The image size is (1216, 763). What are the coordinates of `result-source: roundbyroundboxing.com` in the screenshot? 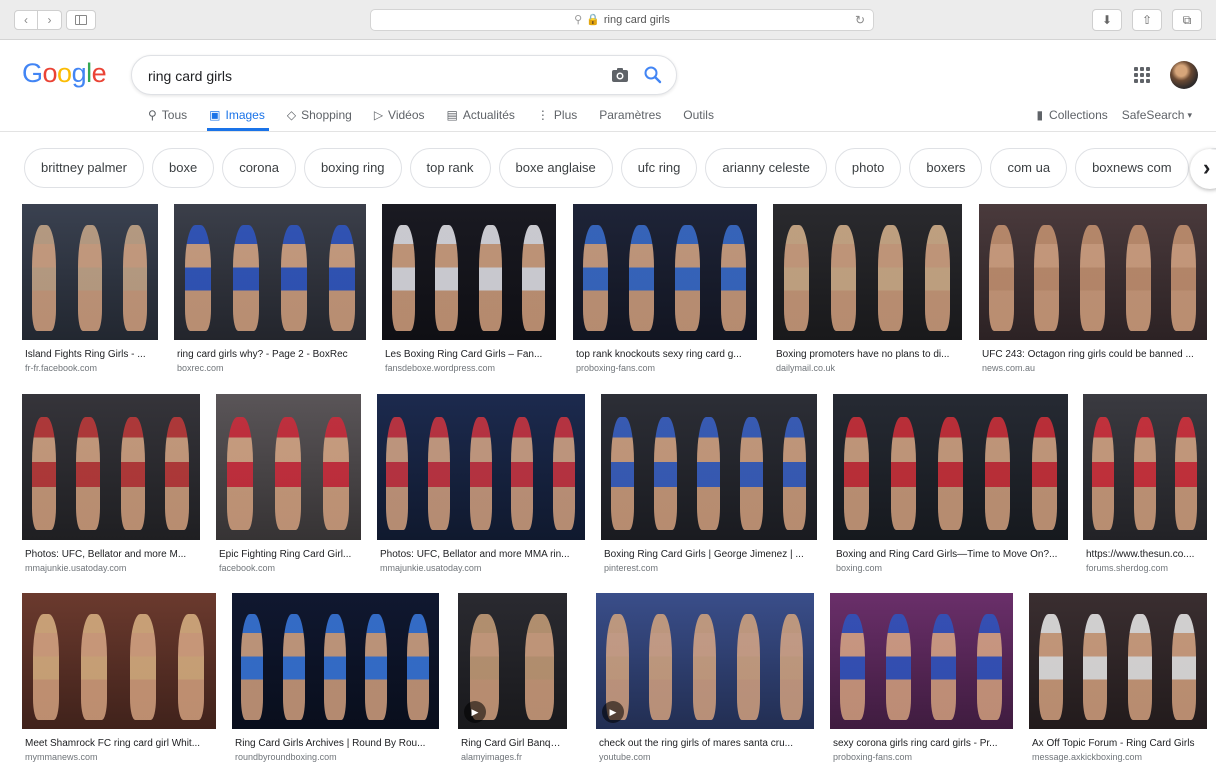 It's located at (286, 757).